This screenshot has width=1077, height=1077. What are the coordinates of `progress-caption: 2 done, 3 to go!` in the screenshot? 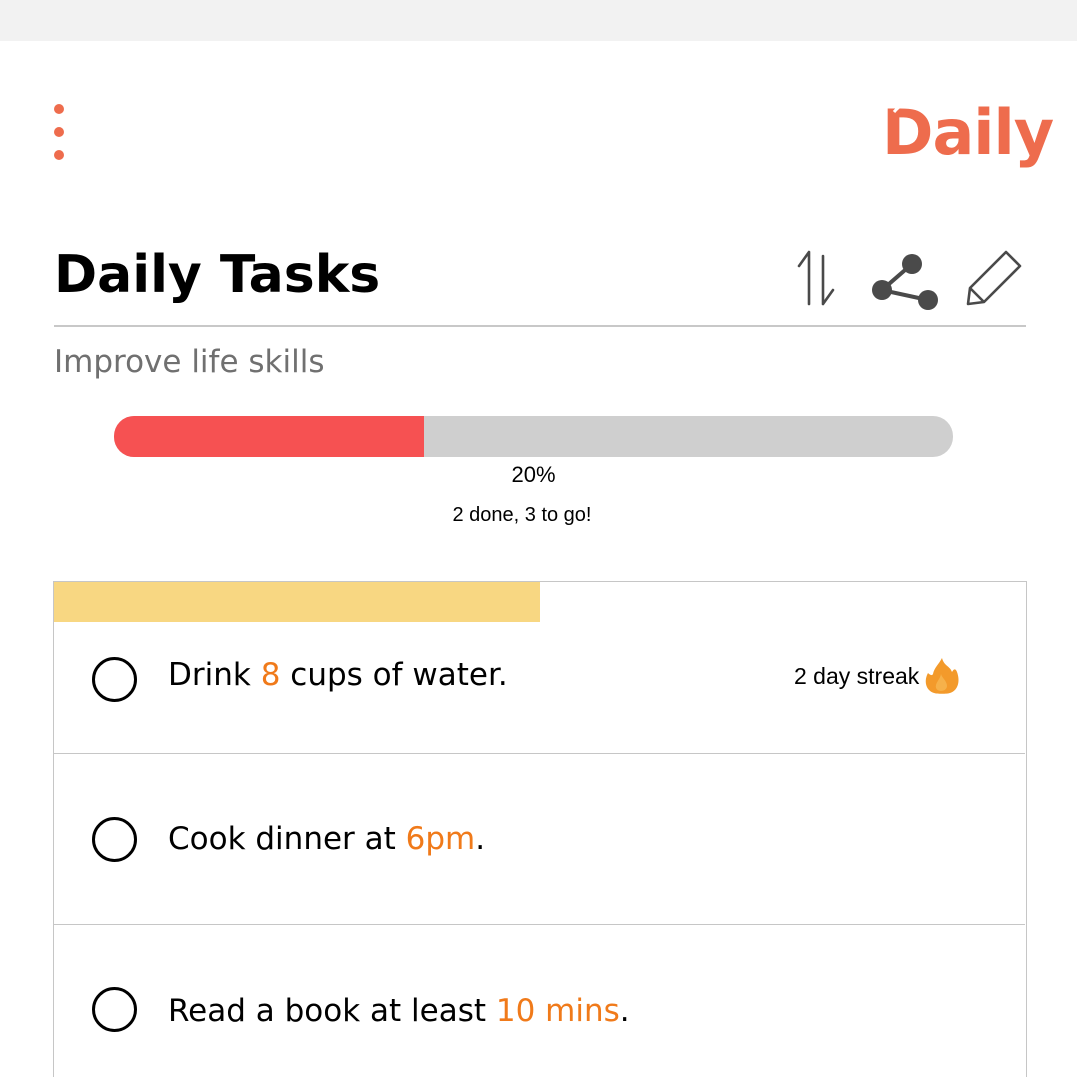 It's located at (522, 515).